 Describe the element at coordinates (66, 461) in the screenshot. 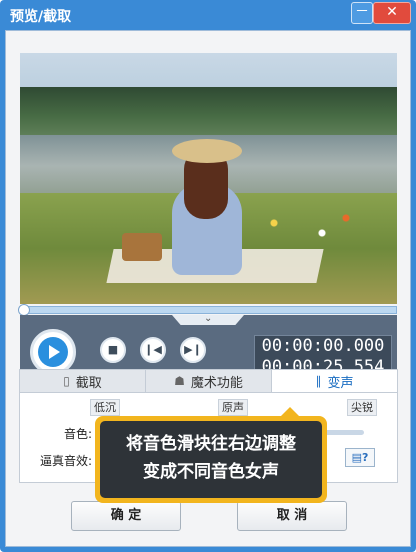

I see `realistic-effect-label: 逼真音效:` at that location.